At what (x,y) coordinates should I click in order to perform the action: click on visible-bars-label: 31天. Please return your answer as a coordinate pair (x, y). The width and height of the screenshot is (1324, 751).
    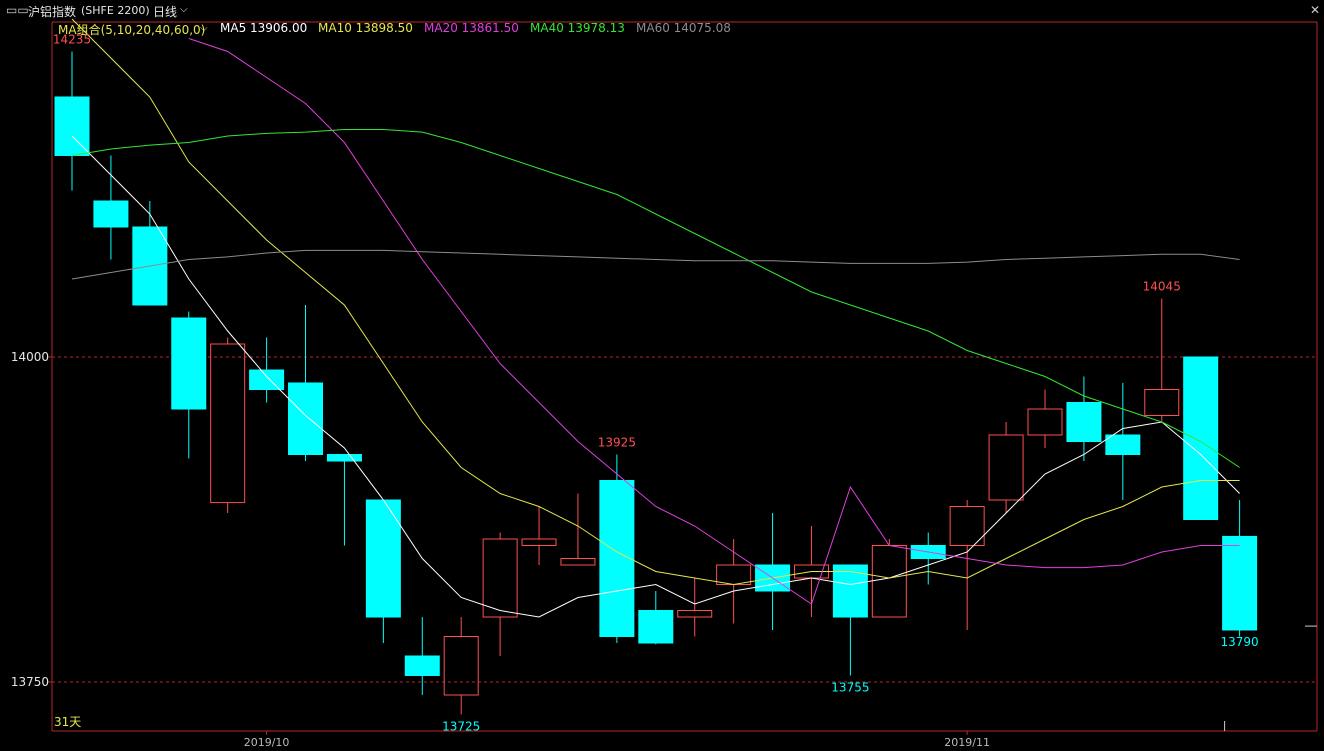
    Looking at the image, I should click on (67, 722).